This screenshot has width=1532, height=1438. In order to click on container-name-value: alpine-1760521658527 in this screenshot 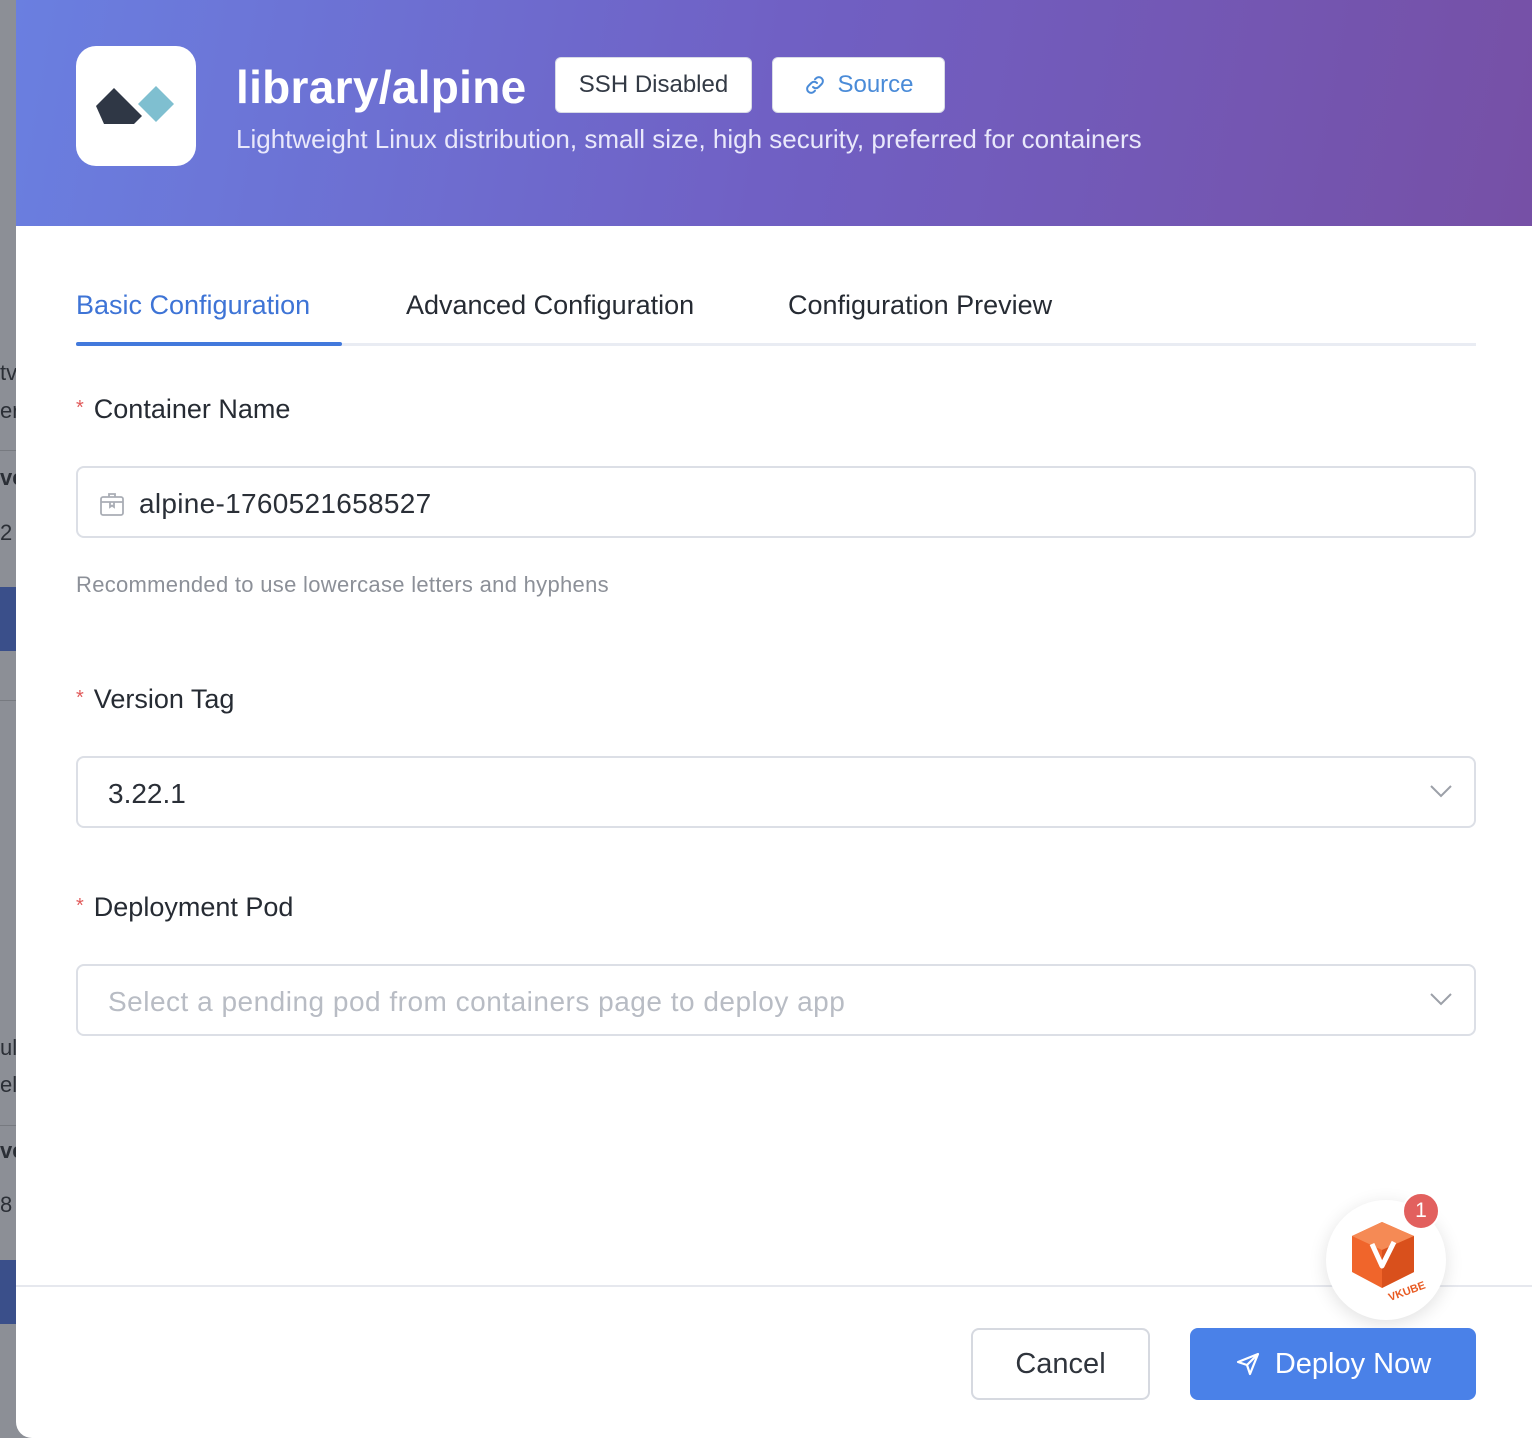, I will do `click(285, 503)`.